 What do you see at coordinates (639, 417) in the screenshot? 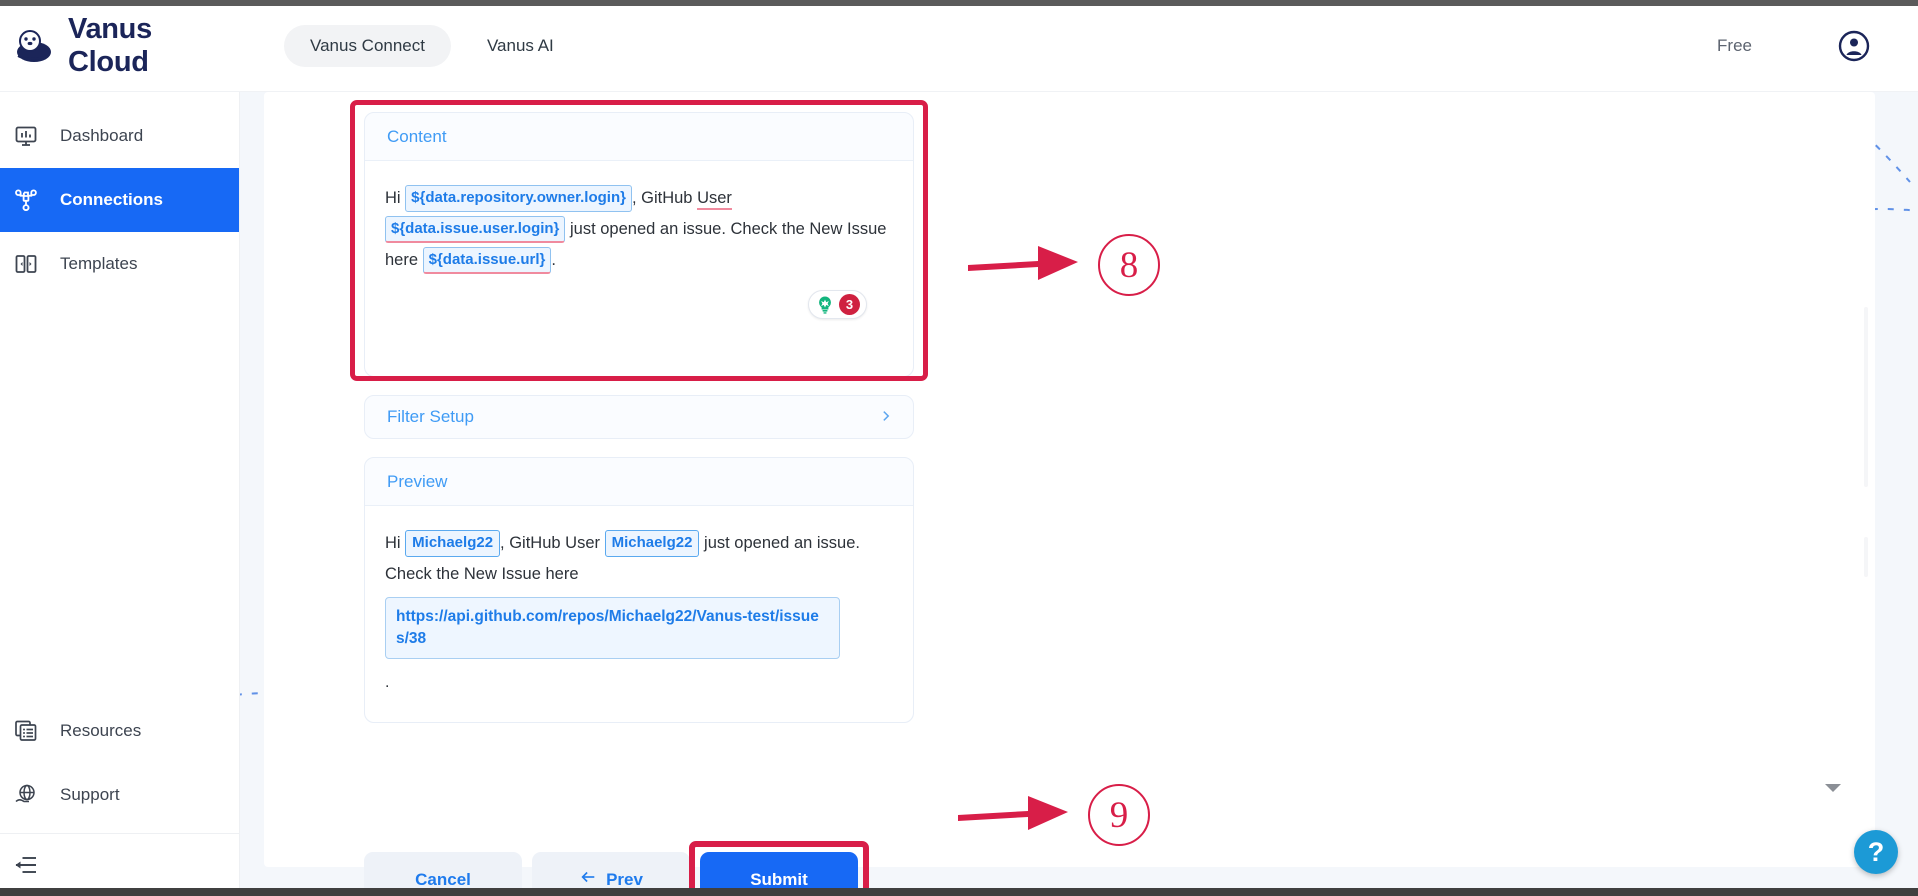
I see `filter-setup-row: Filter Setup` at bounding box center [639, 417].